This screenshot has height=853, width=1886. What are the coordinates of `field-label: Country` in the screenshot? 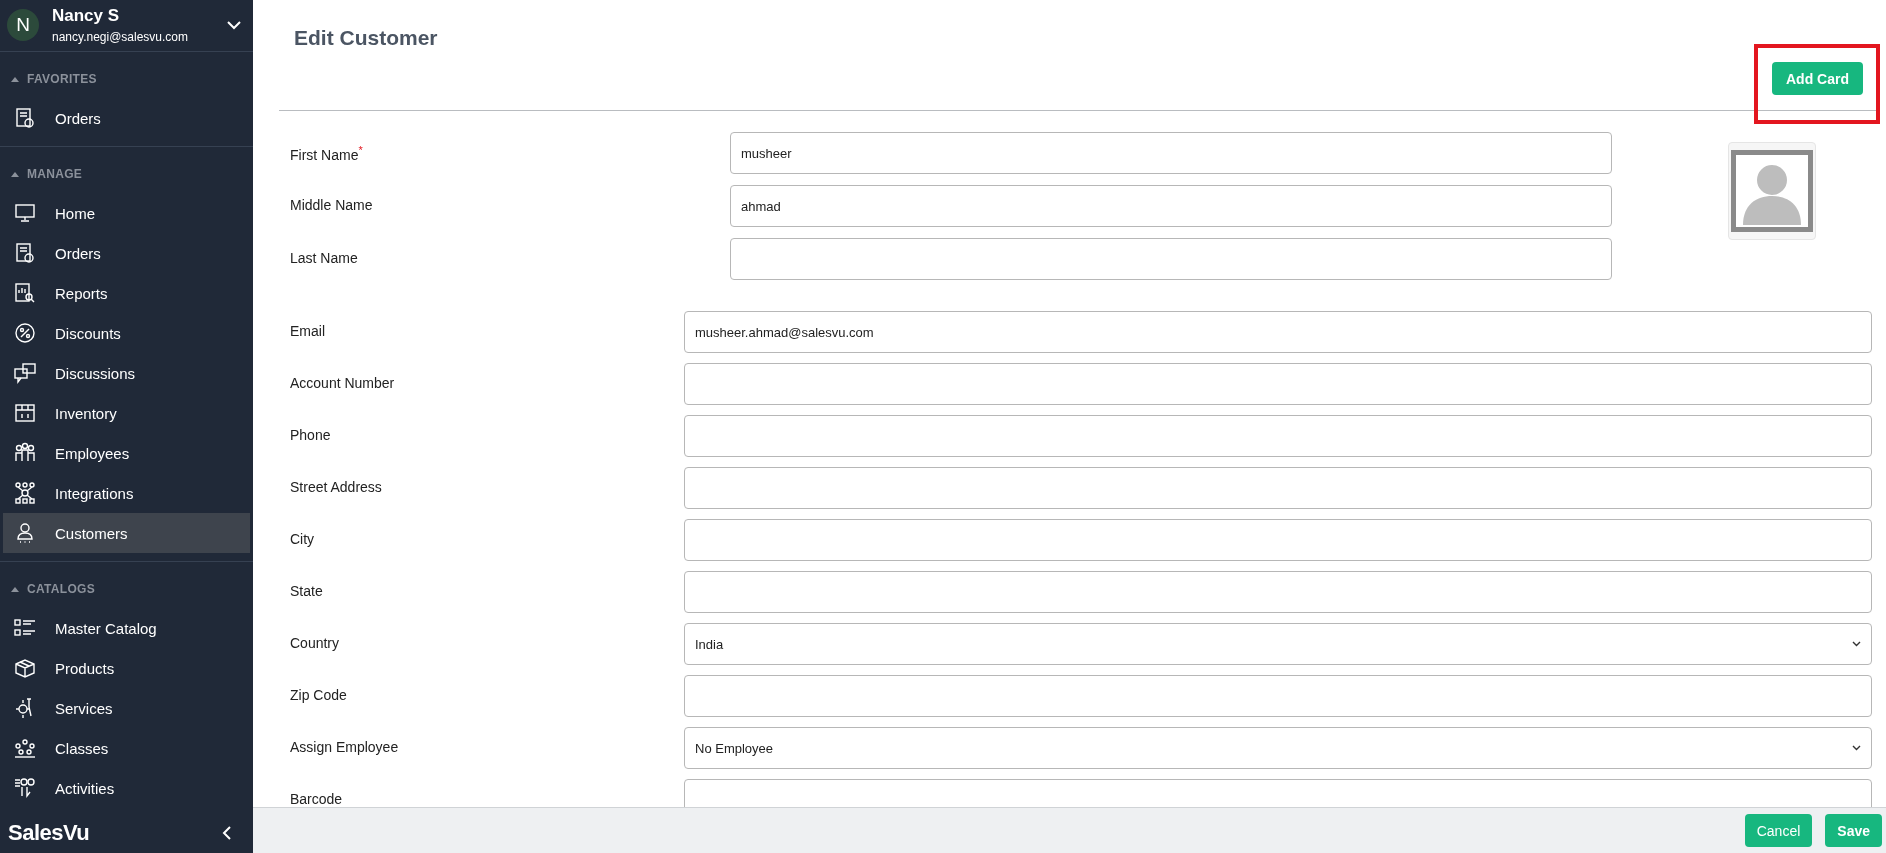 It's located at (315, 642).